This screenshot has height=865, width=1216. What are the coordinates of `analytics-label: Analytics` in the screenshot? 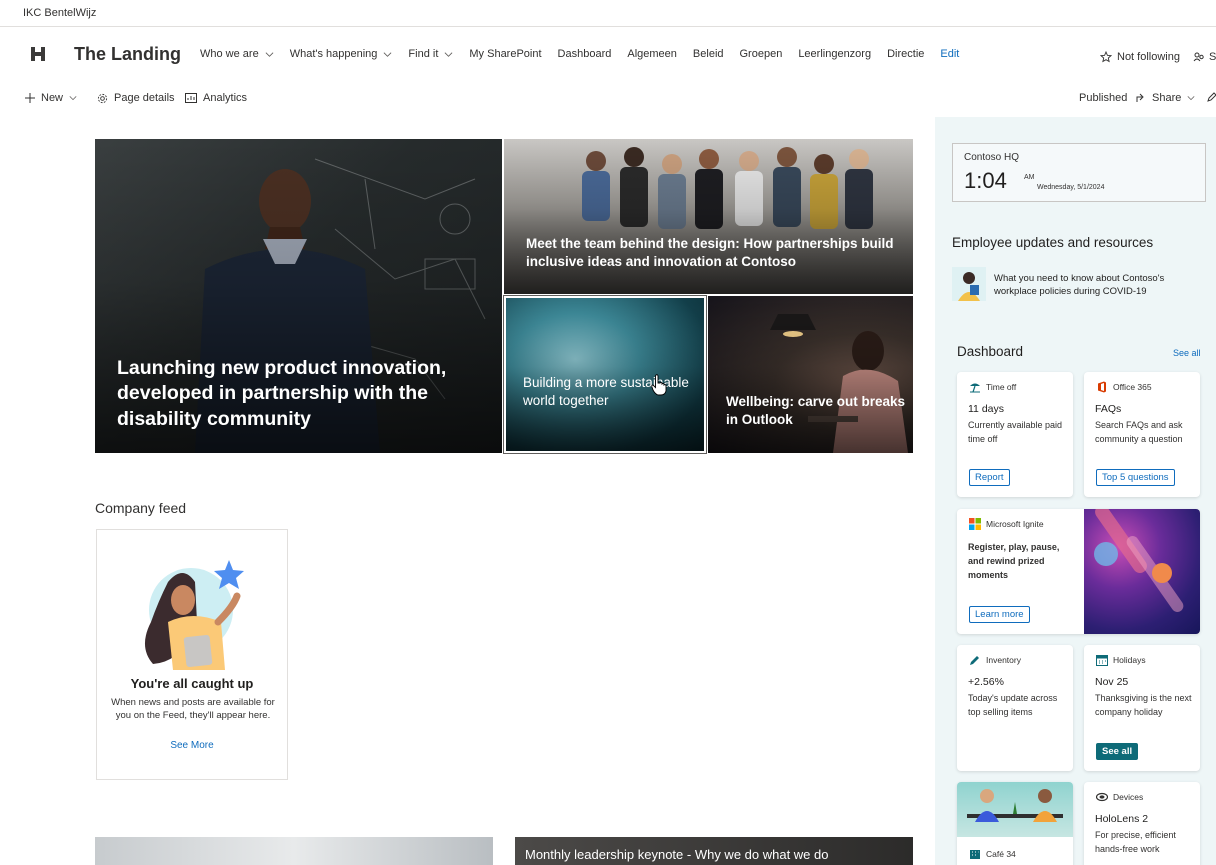 It's located at (225, 98).